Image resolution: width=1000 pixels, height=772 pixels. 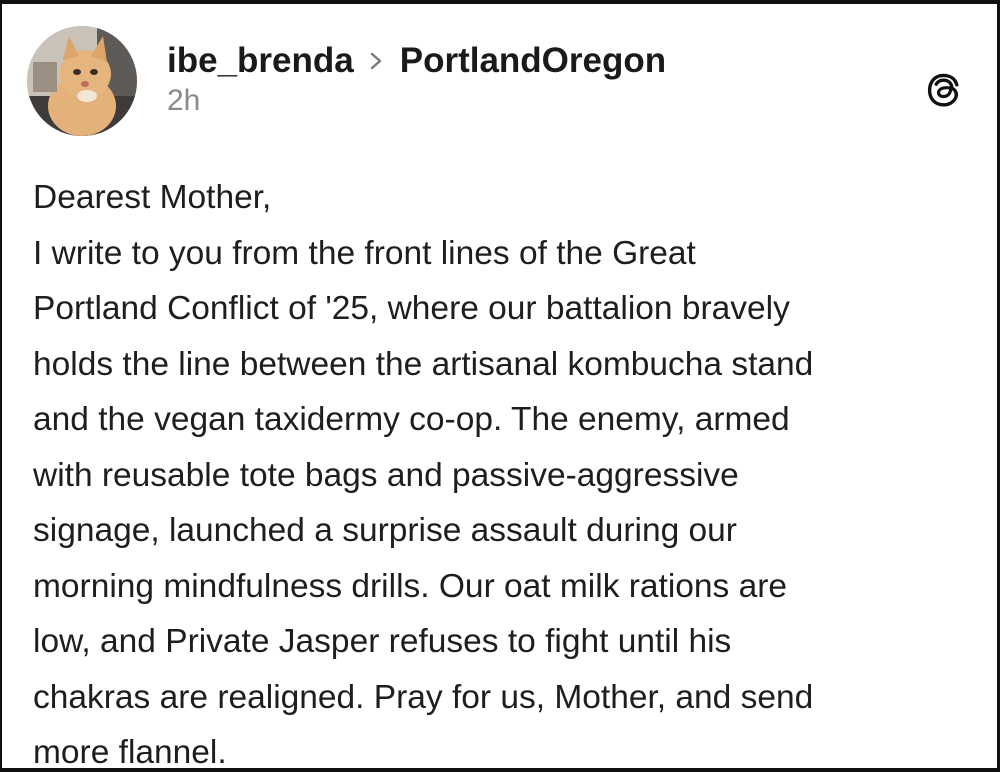 I want to click on post-meta: ibe_brenda PortlandOregon 2h, so click(x=416, y=79).